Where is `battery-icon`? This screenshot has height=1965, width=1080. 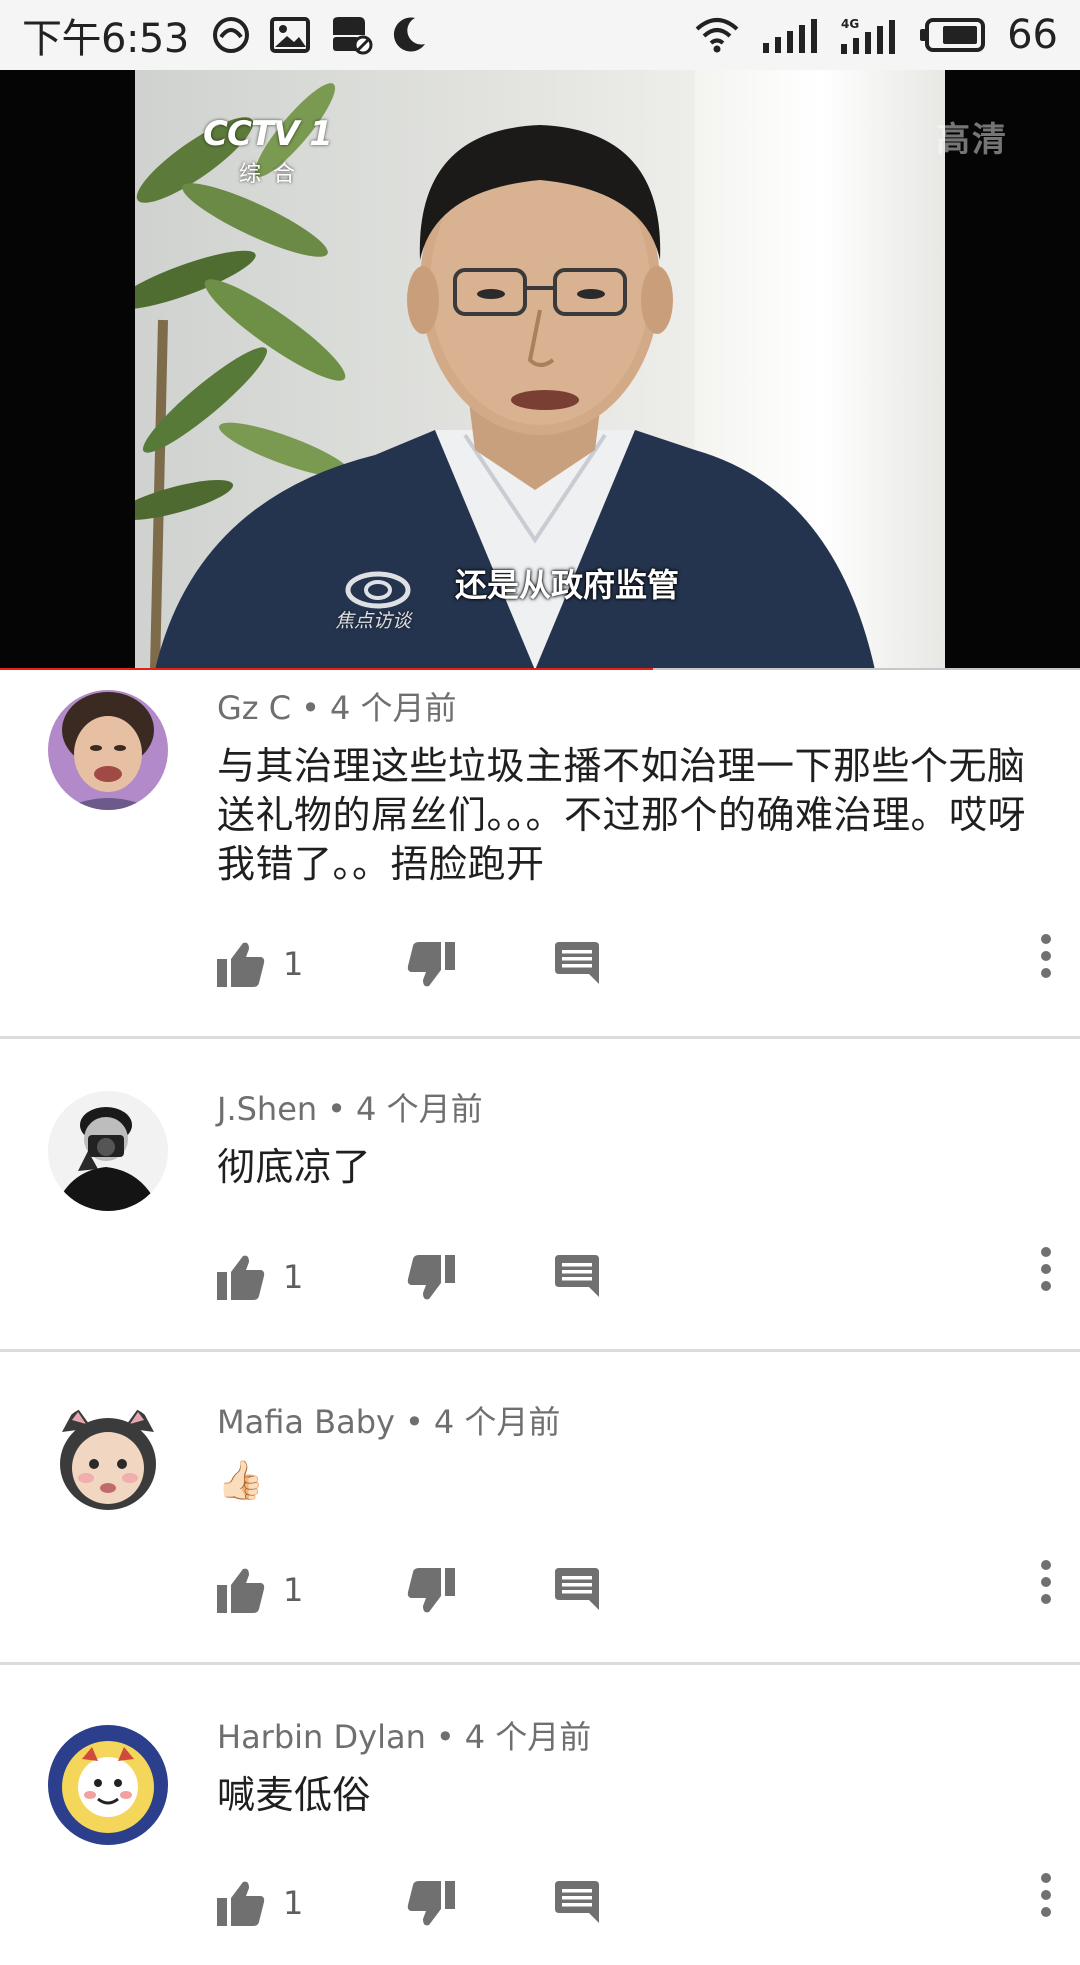 battery-icon is located at coordinates (953, 35).